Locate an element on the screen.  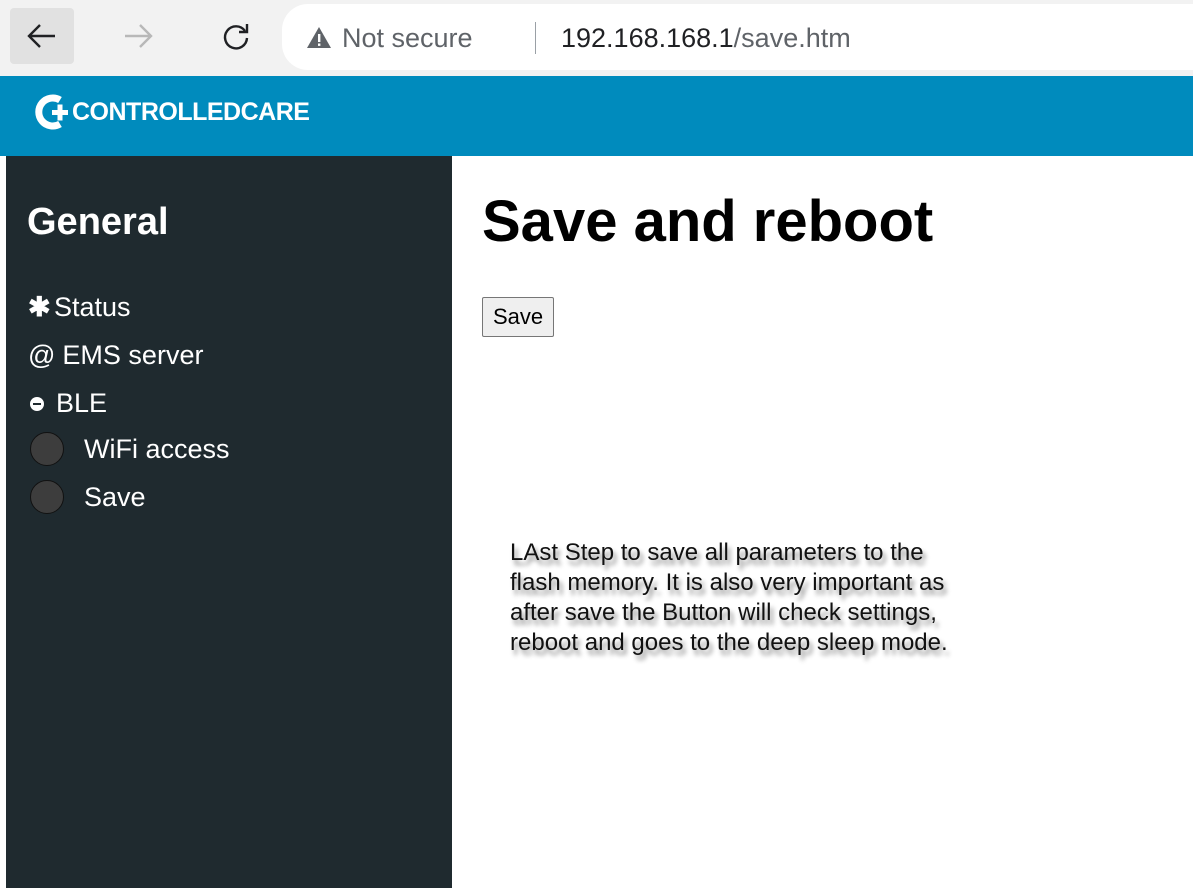
address-bar: Not secure 192.168.168.1/save.htm is located at coordinates (737, 37).